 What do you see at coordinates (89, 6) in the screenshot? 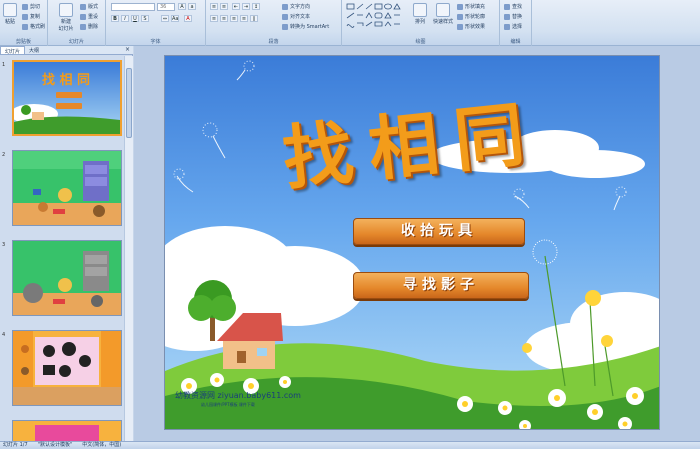
I see `layout-button: 版式` at bounding box center [89, 6].